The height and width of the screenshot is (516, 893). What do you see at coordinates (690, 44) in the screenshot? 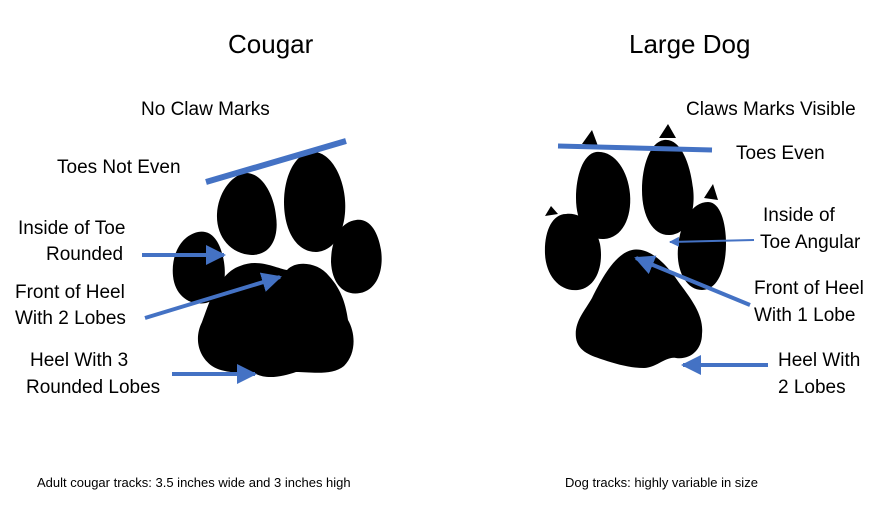
I see `dog-title: Large Dog` at bounding box center [690, 44].